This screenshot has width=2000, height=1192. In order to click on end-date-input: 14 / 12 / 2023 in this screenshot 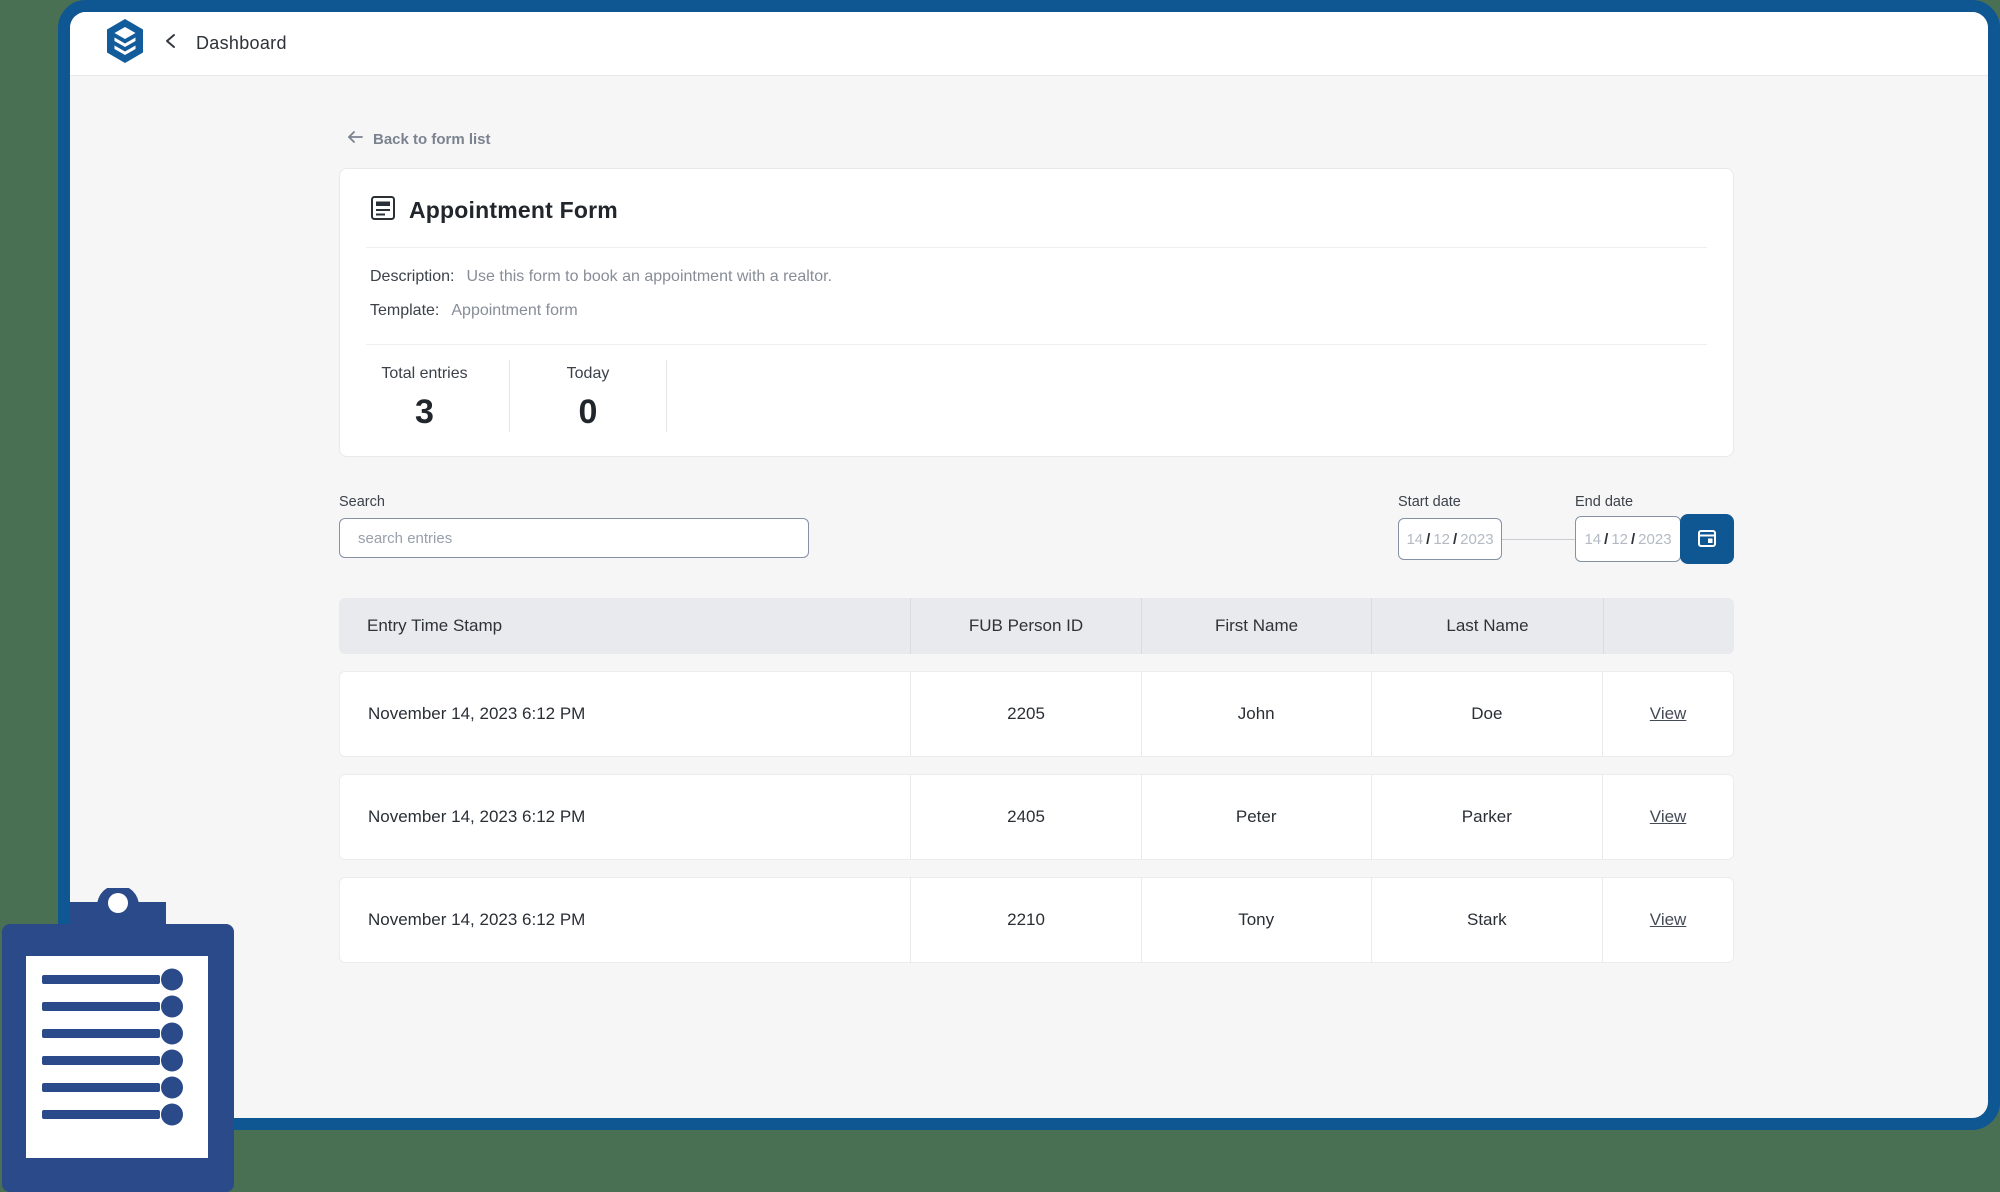, I will do `click(1628, 539)`.